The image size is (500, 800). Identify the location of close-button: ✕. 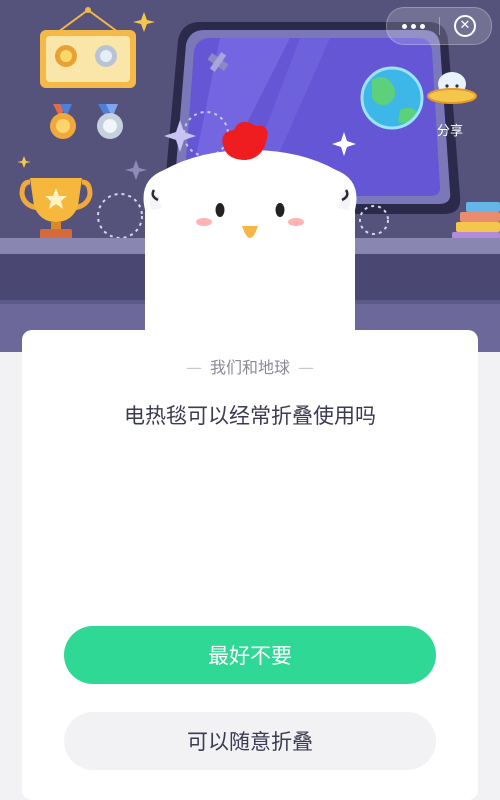
(465, 26).